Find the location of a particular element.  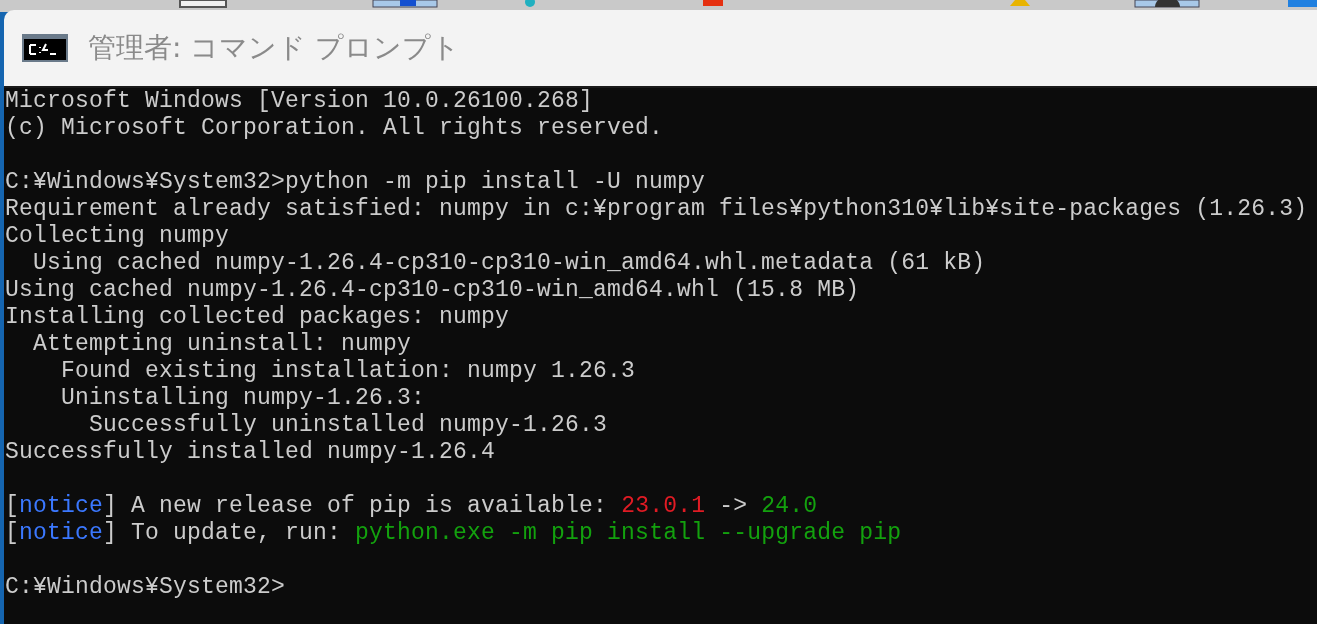

console-text: ] To update, run: is located at coordinates (223, 533).